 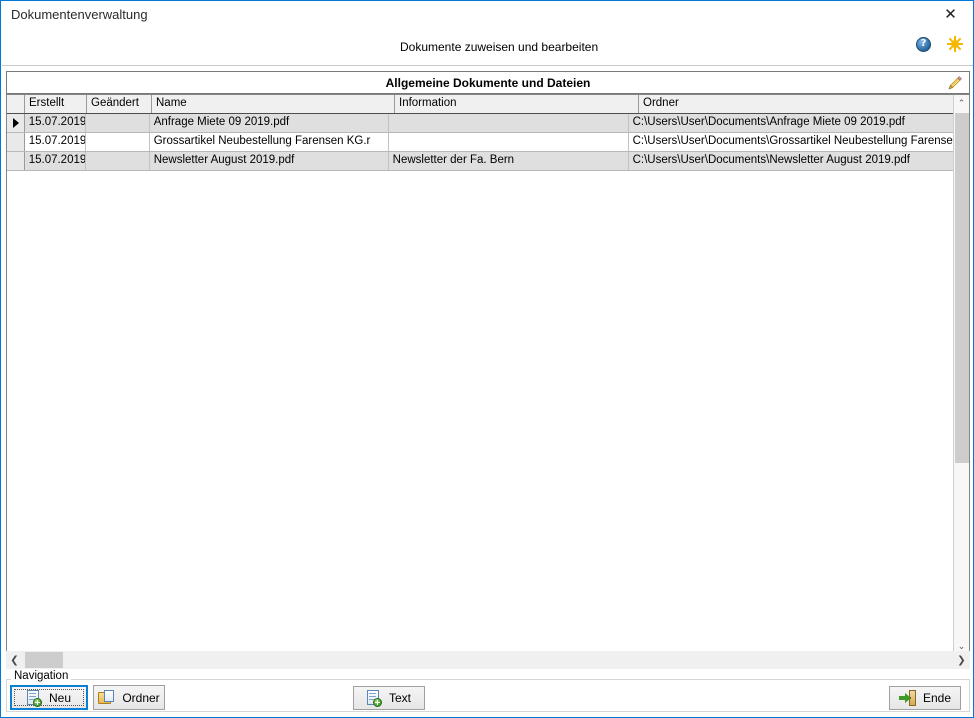 I want to click on text-button: Text, so click(x=389, y=698).